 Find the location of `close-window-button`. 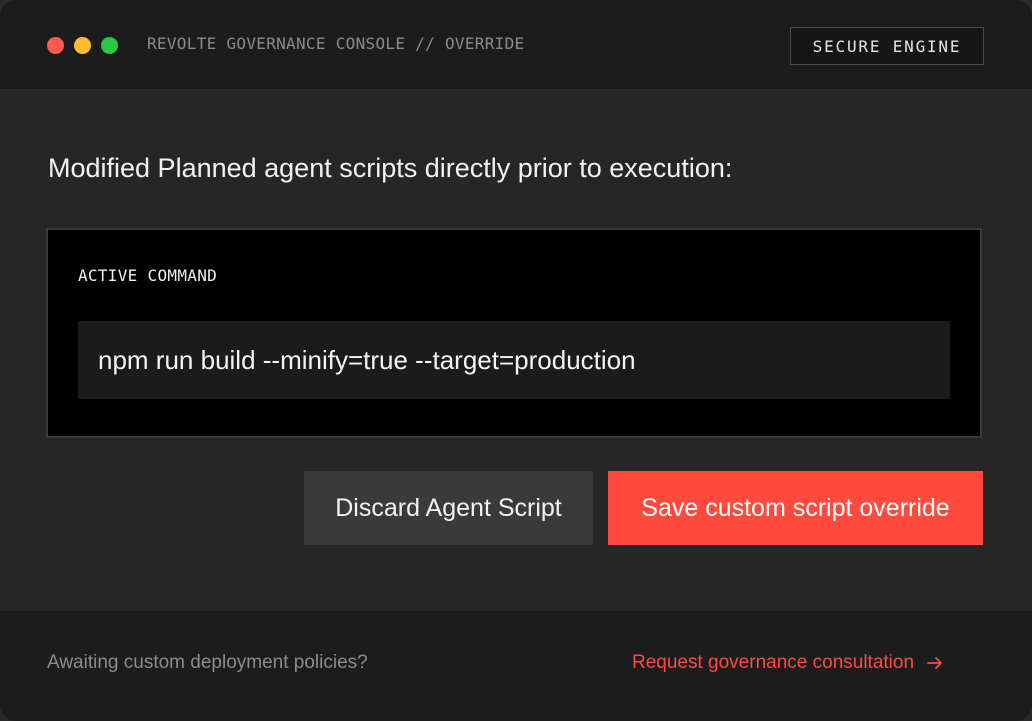

close-window-button is located at coordinates (55, 45).